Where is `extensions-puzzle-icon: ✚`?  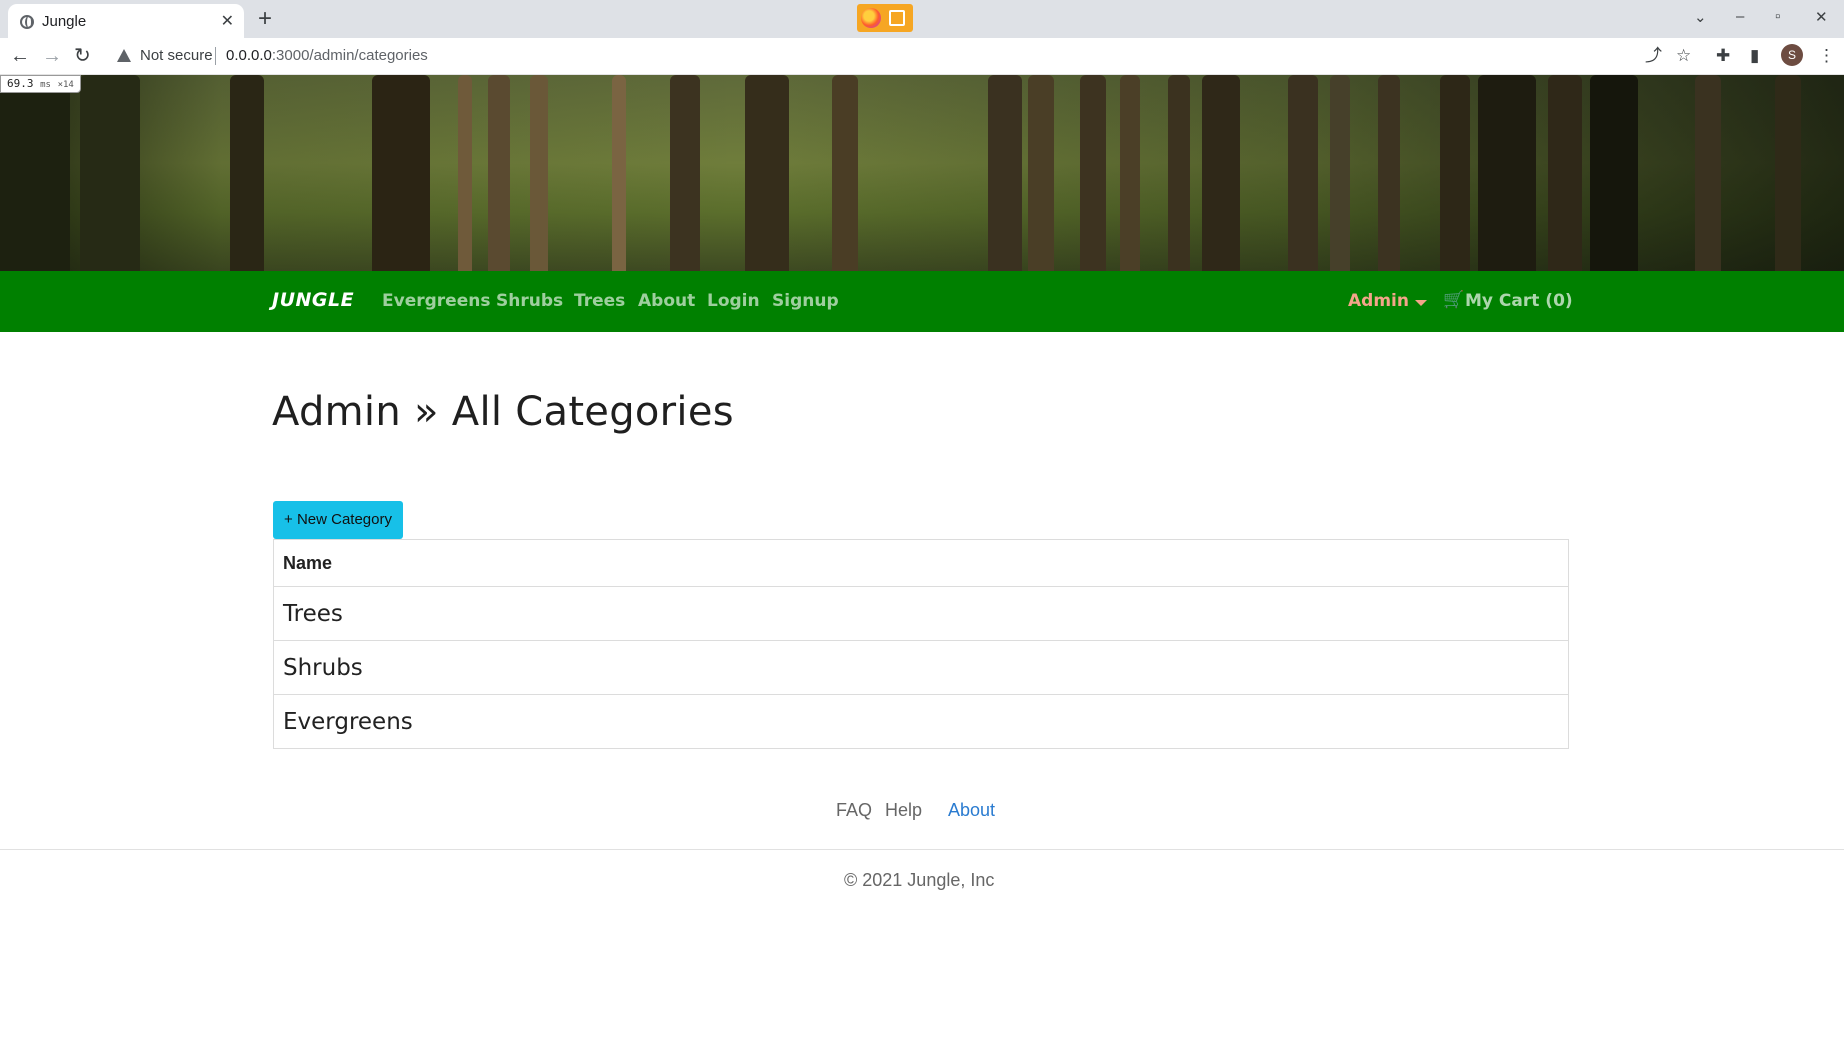 extensions-puzzle-icon: ✚ is located at coordinates (1723, 56).